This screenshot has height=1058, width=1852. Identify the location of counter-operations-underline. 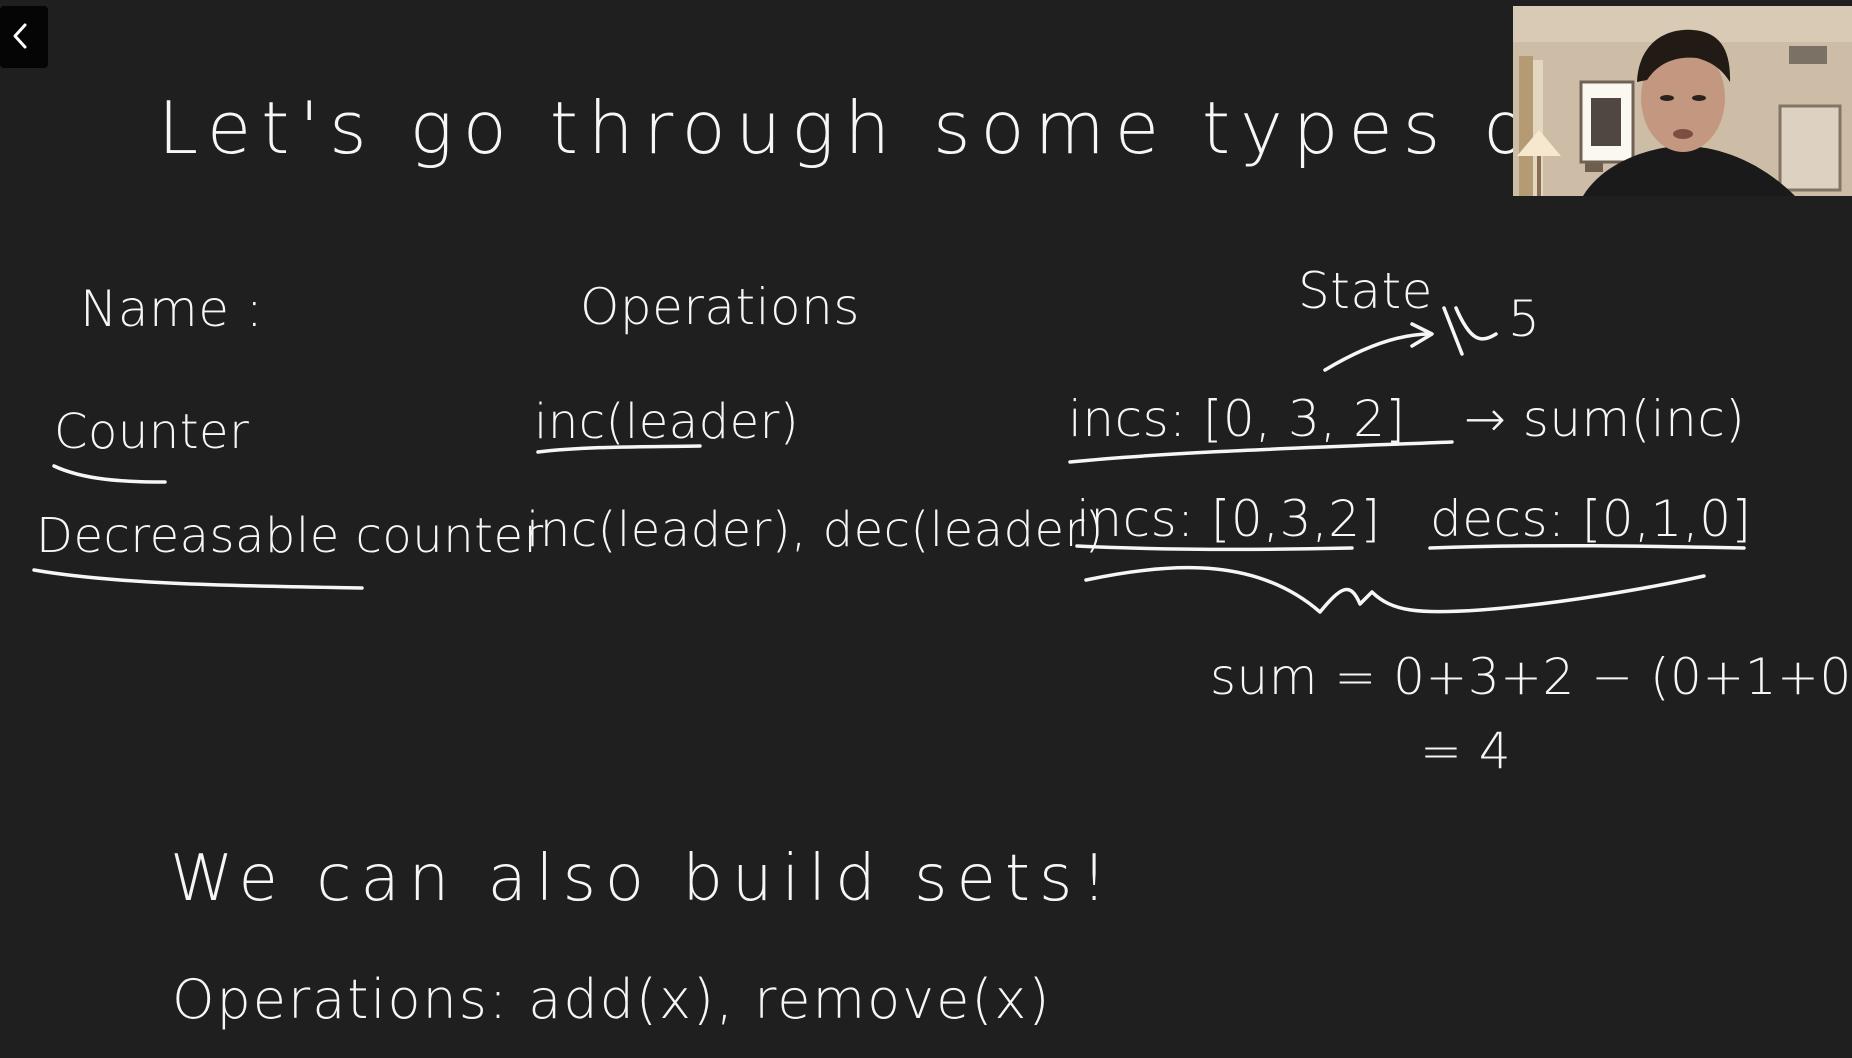
(619, 449).